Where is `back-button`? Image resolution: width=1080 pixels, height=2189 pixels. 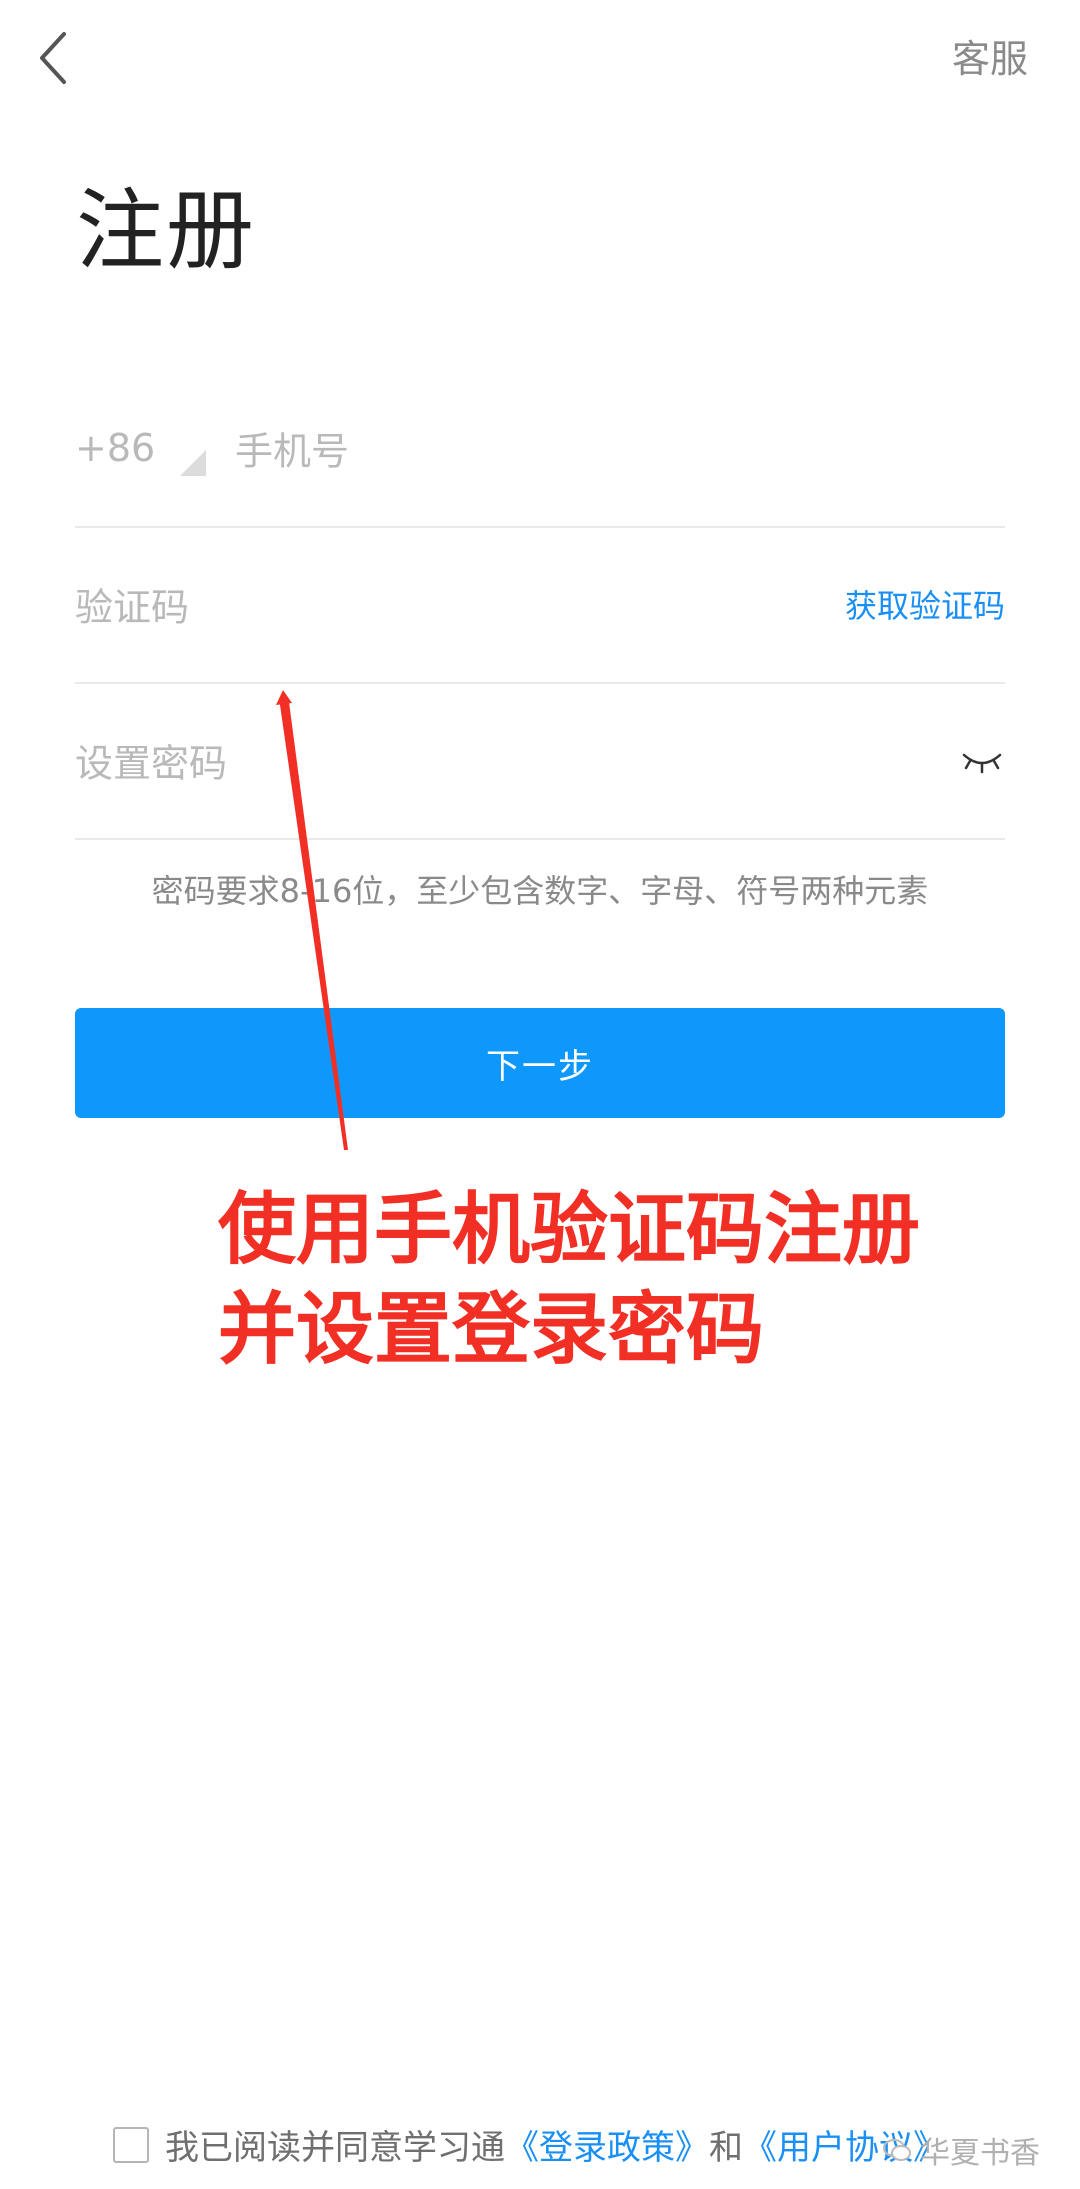 back-button is located at coordinates (55, 58).